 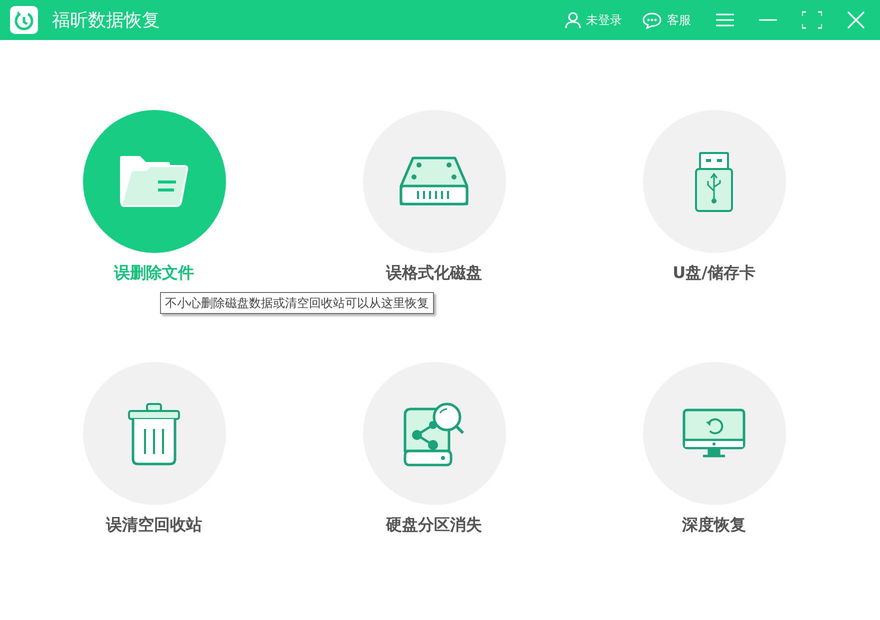 What do you see at coordinates (714, 181) in the screenshot?
I see `usb-drive-icon` at bounding box center [714, 181].